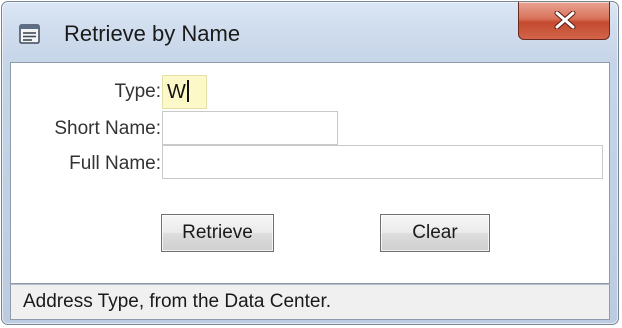 The image size is (622, 328). I want to click on retrieve-button: Retrieve, so click(217, 233).